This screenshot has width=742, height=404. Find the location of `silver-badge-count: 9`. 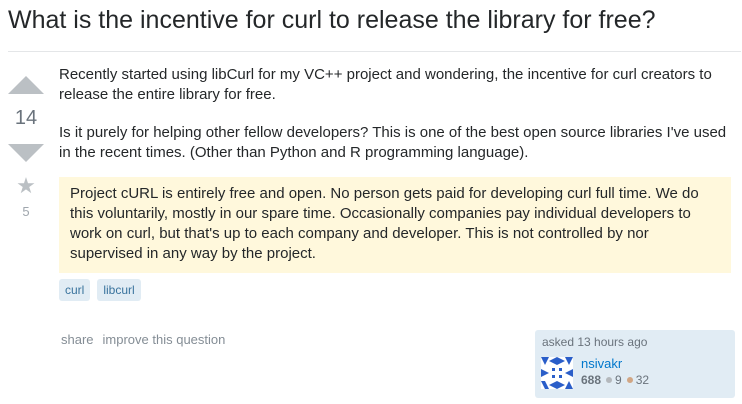

silver-badge-count: 9 is located at coordinates (618, 380).